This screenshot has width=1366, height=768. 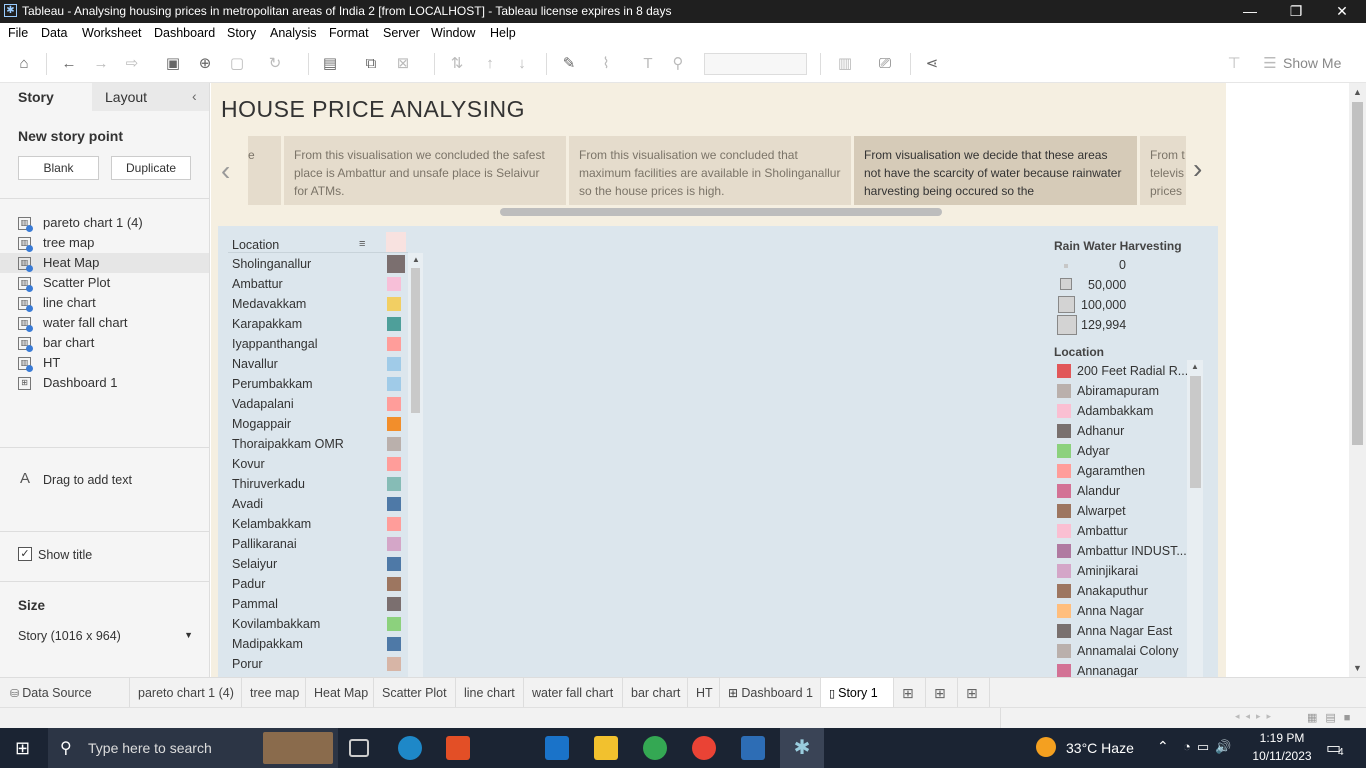 What do you see at coordinates (324, 404) in the screenshot?
I see `location-row: Vadapalani` at bounding box center [324, 404].